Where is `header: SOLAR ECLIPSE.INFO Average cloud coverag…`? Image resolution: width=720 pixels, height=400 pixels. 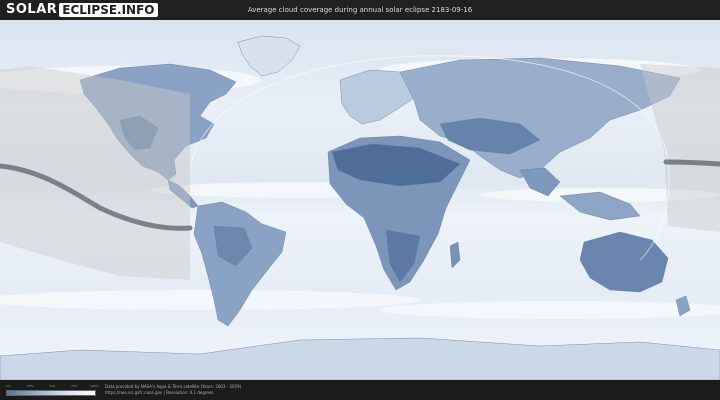
header: SOLAR ECLIPSE.INFO Average cloud coverag… is located at coordinates (360, 10).